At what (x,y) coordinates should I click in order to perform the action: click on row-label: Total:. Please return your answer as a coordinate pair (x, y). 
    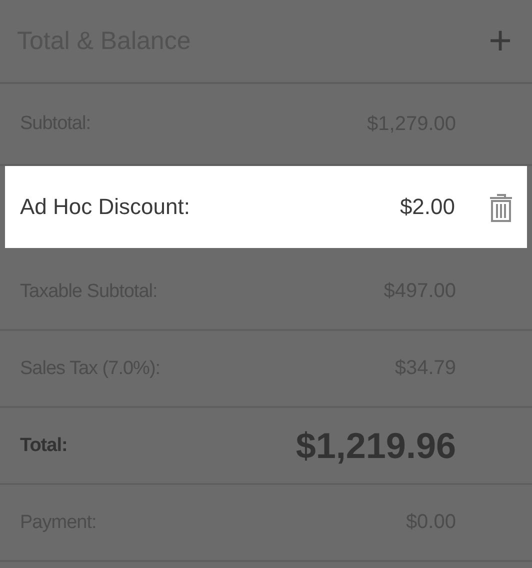
    Looking at the image, I should click on (44, 445).